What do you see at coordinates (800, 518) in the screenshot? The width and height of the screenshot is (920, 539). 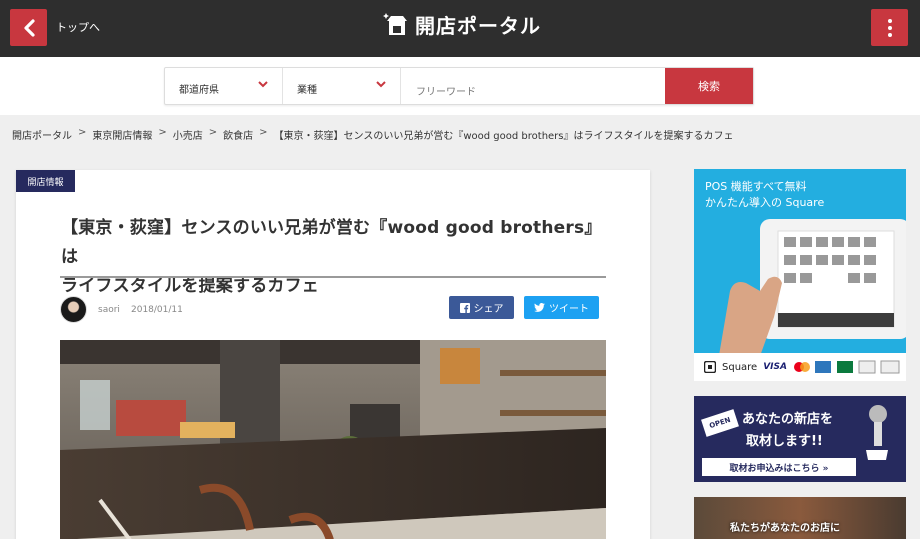 I see `feature-ad: 私たちがあなたのお店に` at bounding box center [800, 518].